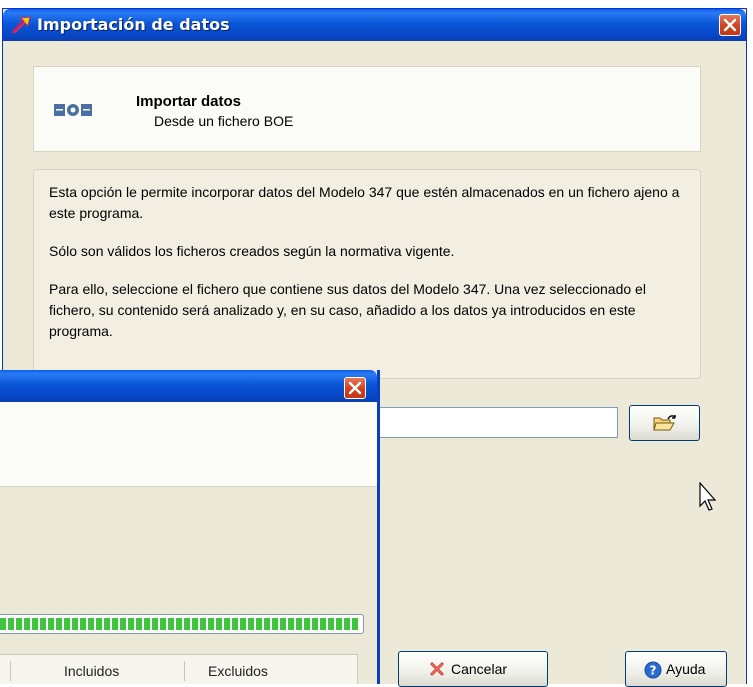 This screenshot has width=753, height=687. What do you see at coordinates (367, 109) in the screenshot?
I see `header-panel: Importar datos Desde un fichero BOE` at bounding box center [367, 109].